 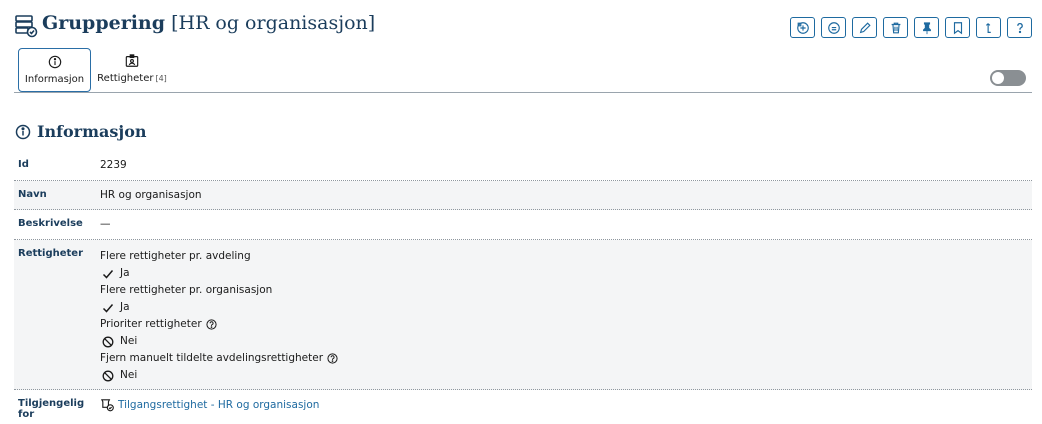 I want to click on view-toggle, so click(x=1008, y=78).